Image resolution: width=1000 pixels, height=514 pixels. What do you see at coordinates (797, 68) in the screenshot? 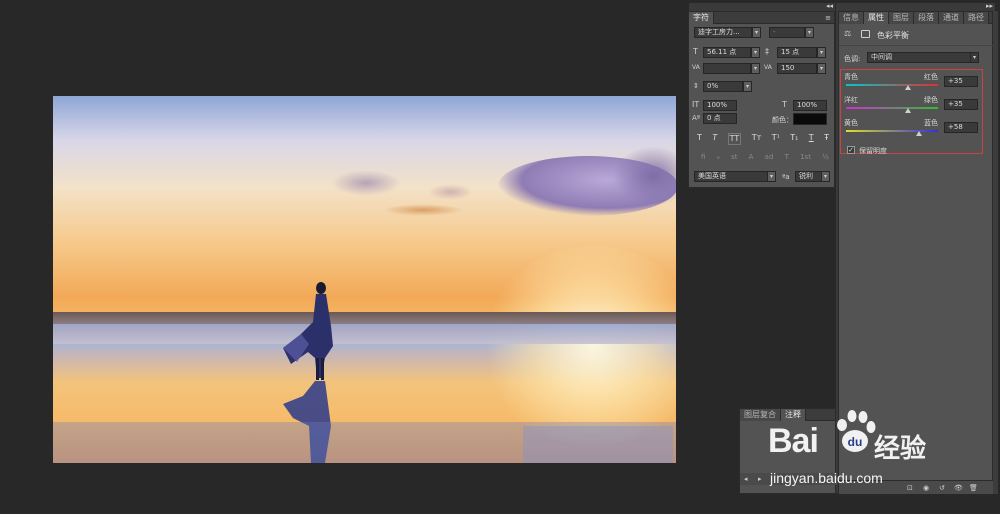
I see `tracking-field: 150` at bounding box center [797, 68].